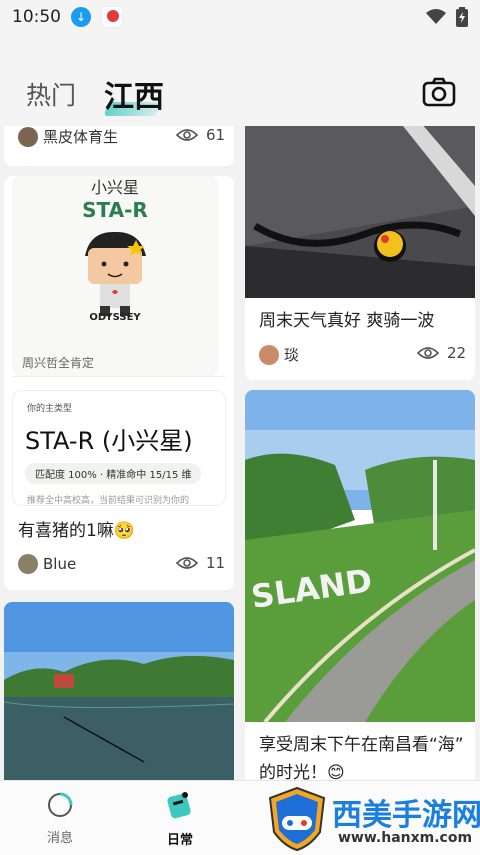 This screenshot has height=855, width=480. What do you see at coordinates (60, 804) in the screenshot?
I see `message-icon` at bounding box center [60, 804].